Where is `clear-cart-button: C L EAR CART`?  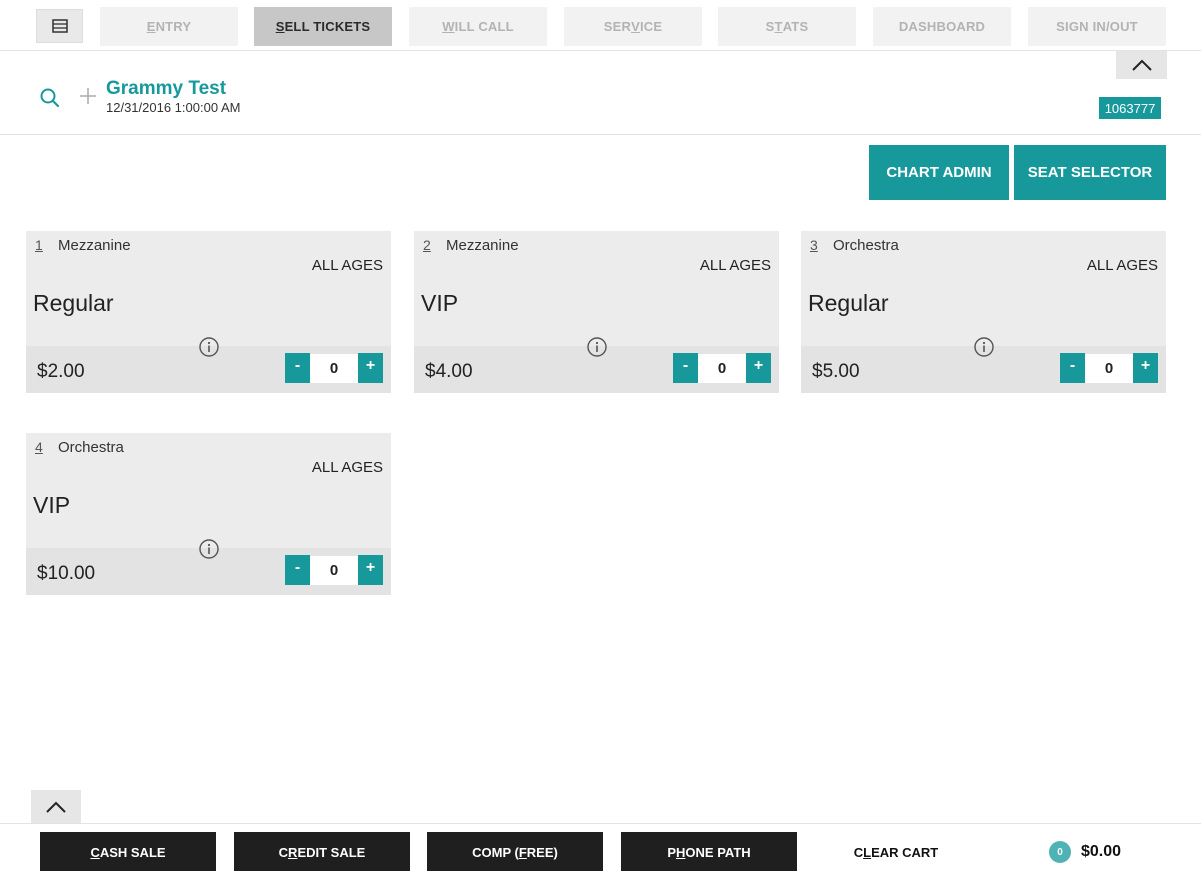
clear-cart-button: C L EAR CART is located at coordinates (896, 851).